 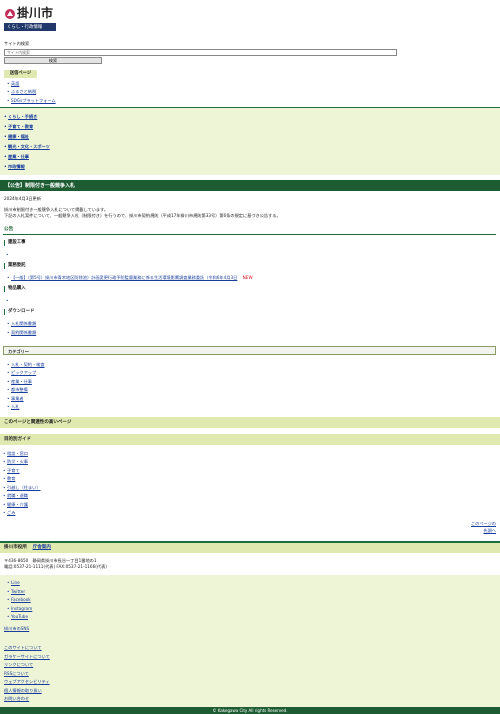 What do you see at coordinates (15, 496) in the screenshot?
I see `guide-link-employment: 就職・退職` at bounding box center [15, 496].